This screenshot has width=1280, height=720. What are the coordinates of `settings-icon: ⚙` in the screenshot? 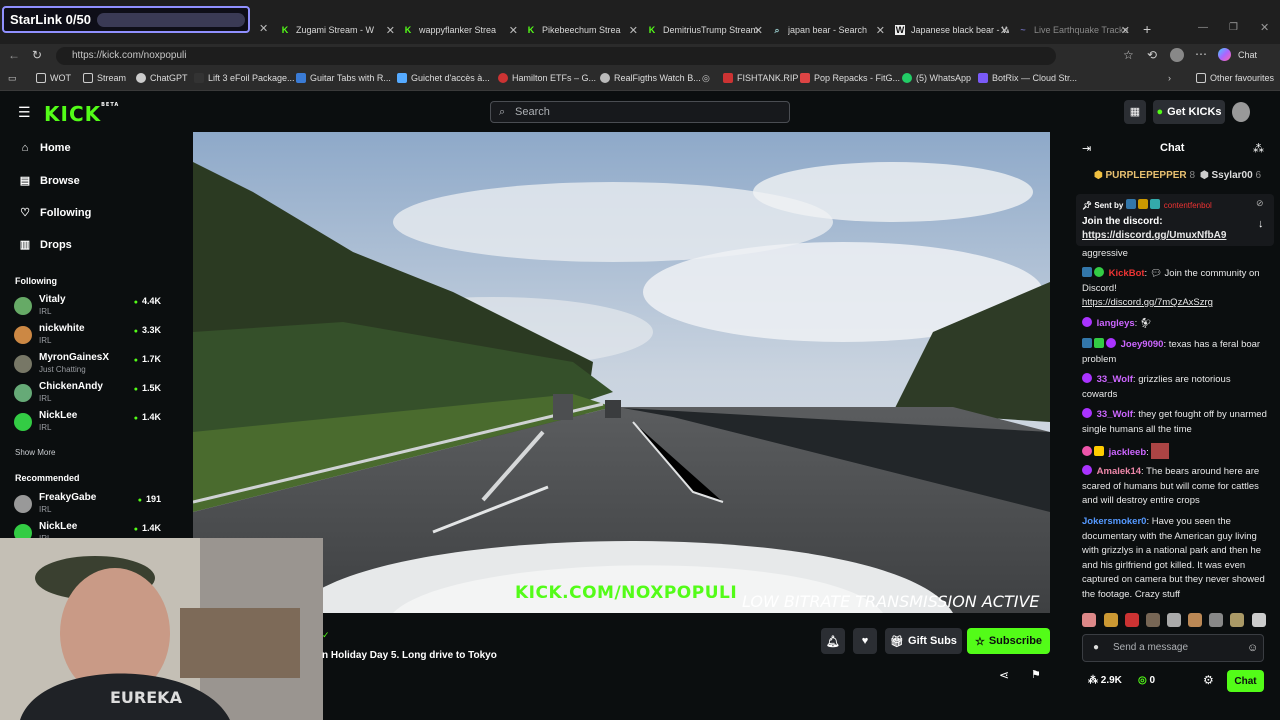 It's located at (1208, 680).